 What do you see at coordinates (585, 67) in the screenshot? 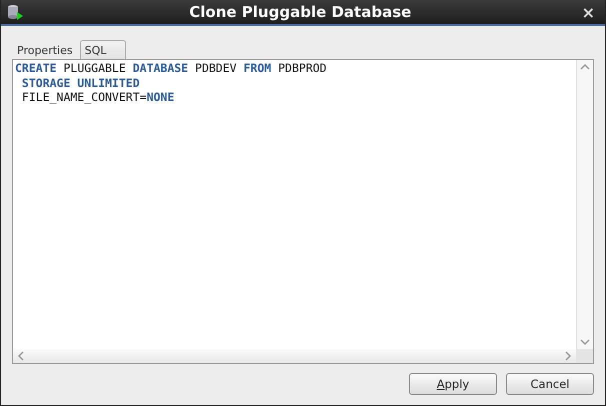
I see `scroll-up-icon` at bounding box center [585, 67].